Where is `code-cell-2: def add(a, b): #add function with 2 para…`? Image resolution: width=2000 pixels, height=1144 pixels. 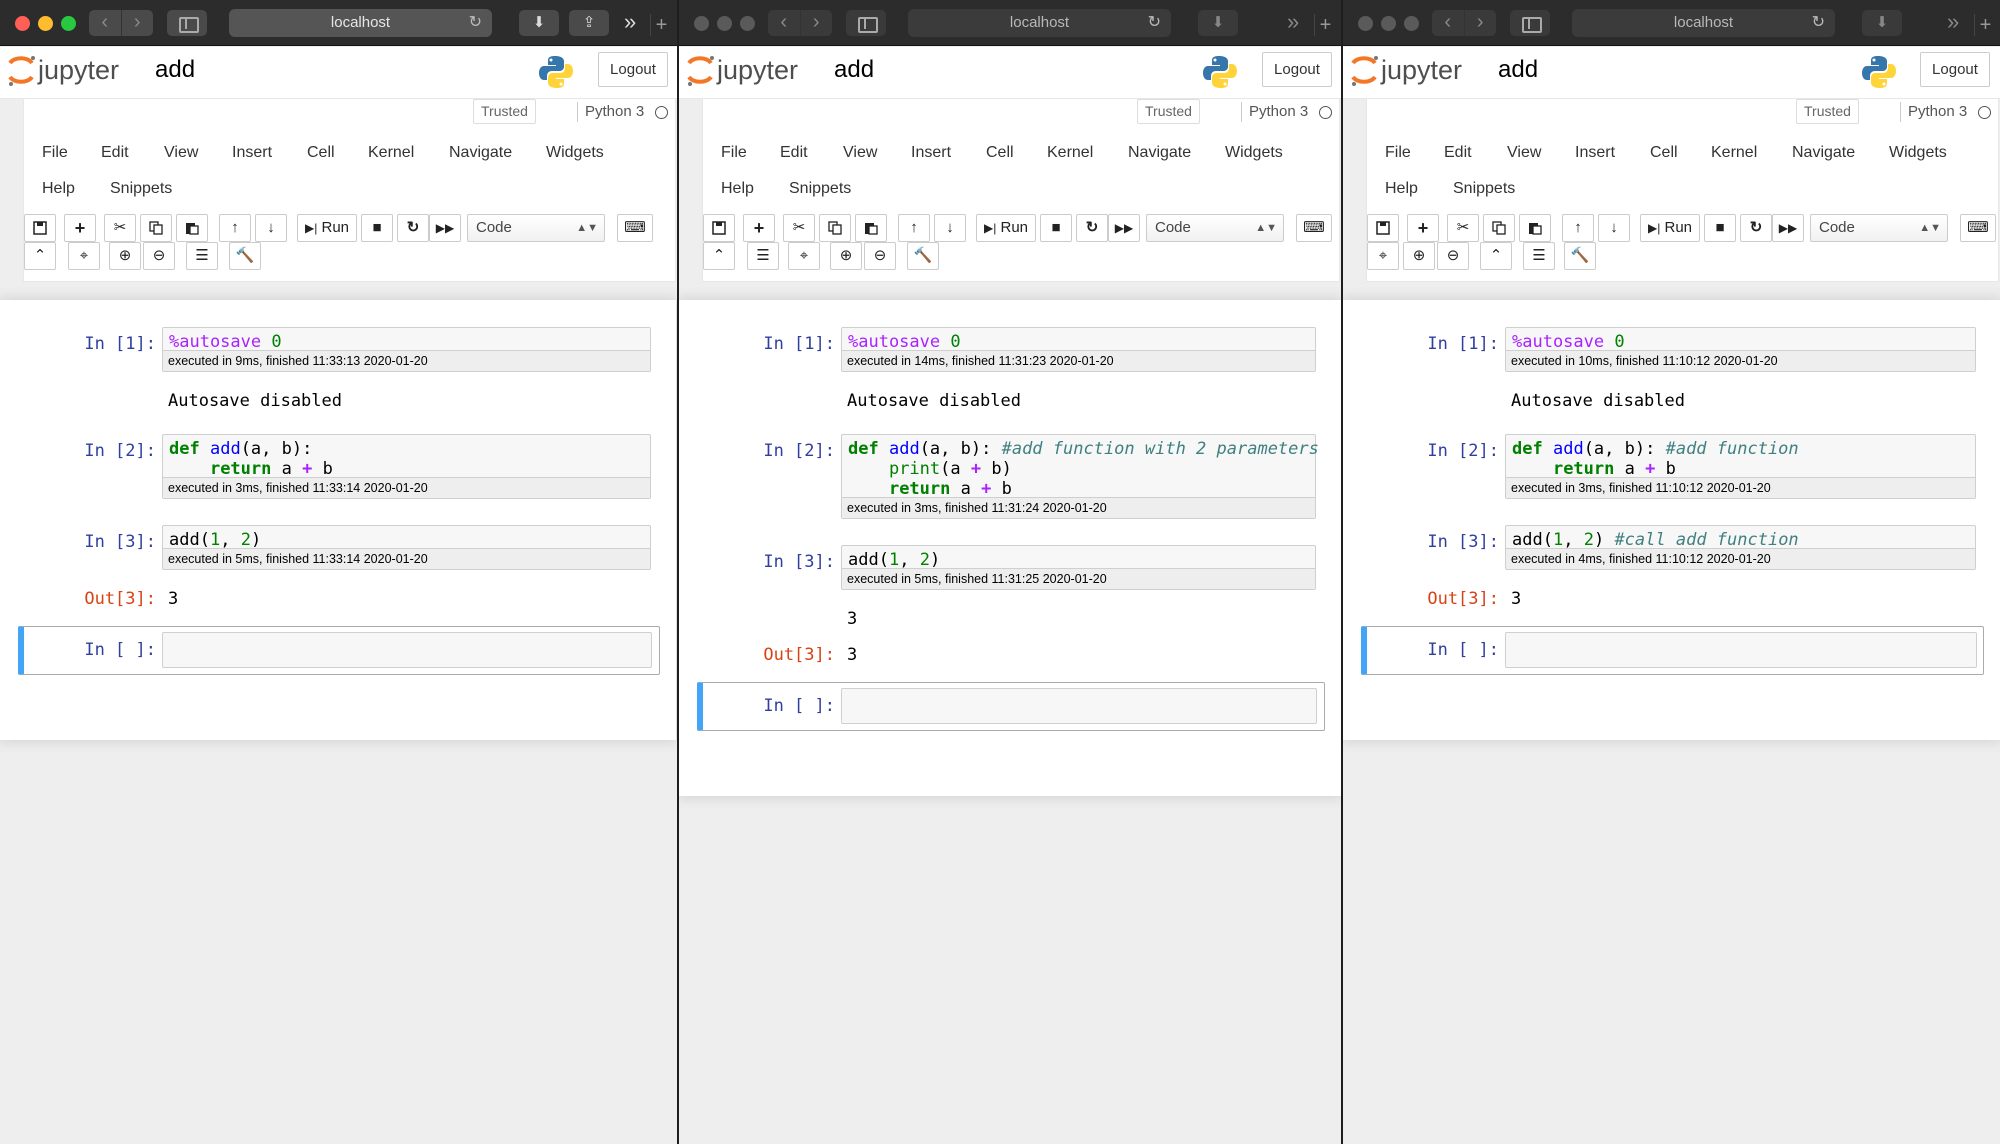 code-cell-2: def add(a, b): #add function with 2 para… is located at coordinates (1080, 476).